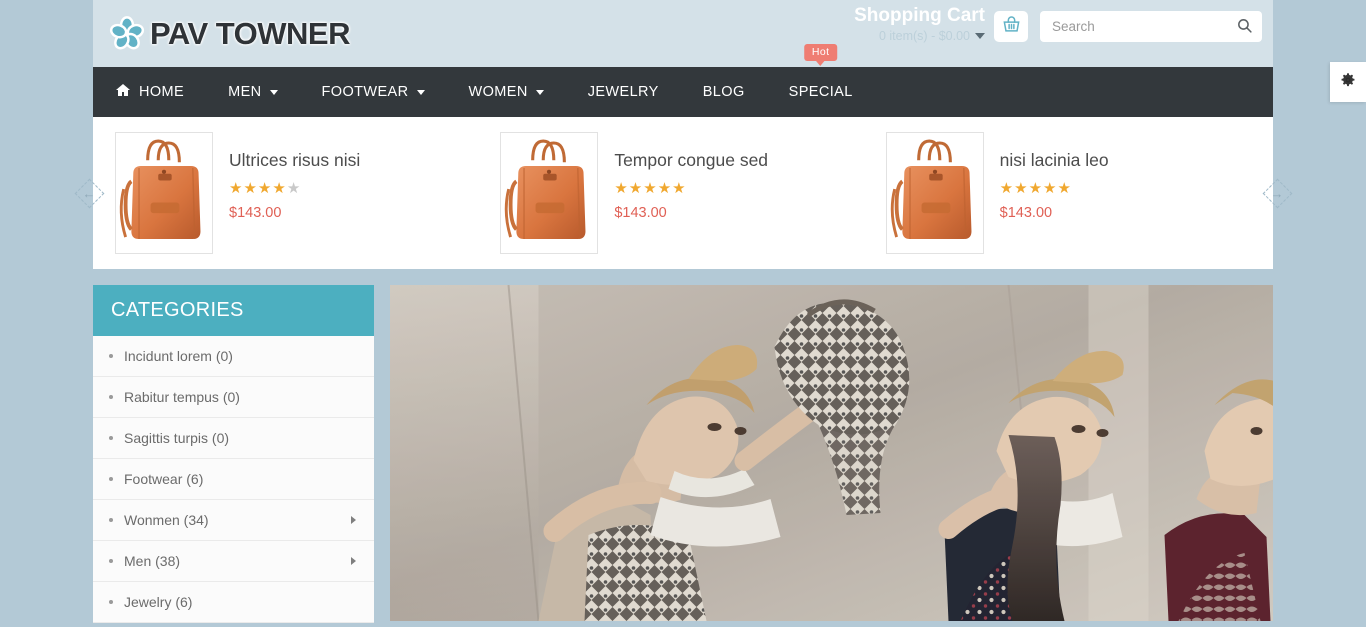  I want to click on category-item: Wonmen (34), so click(233, 520).